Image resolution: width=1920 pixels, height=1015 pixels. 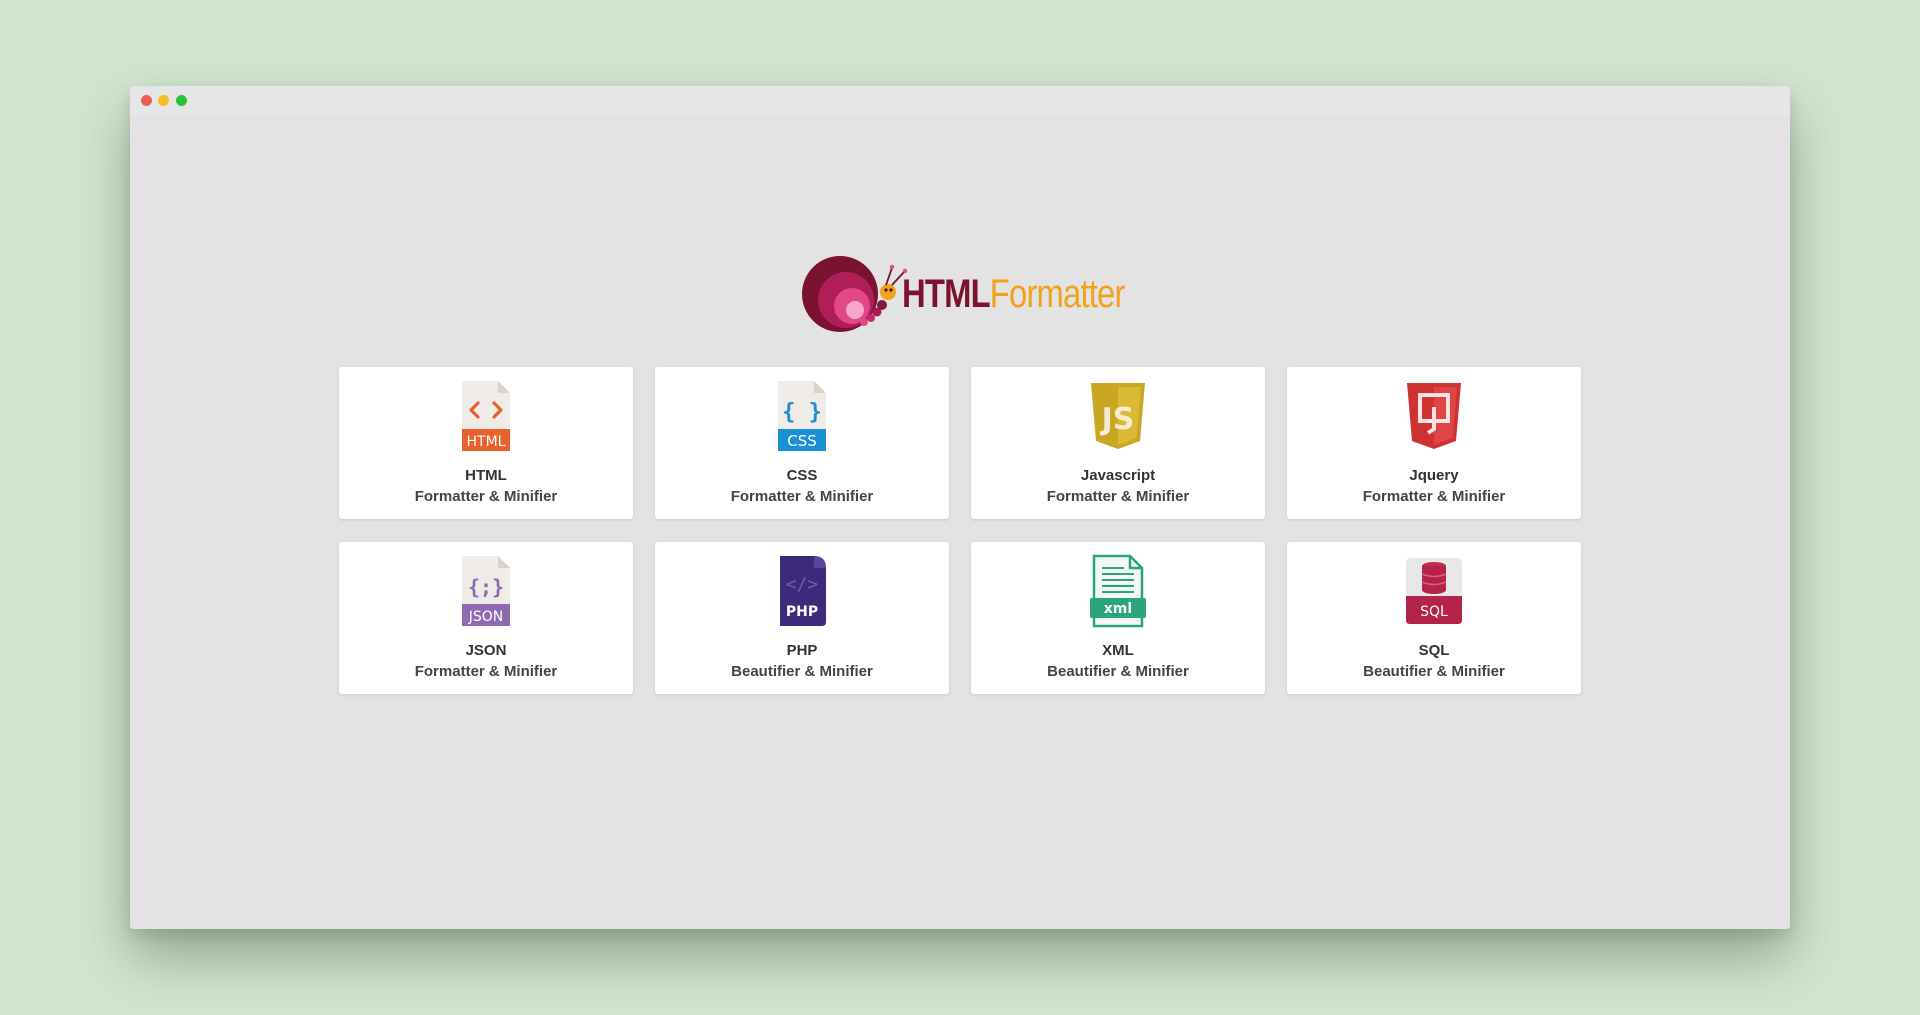 I want to click on logo-text-html: HTML, so click(x=946, y=294).